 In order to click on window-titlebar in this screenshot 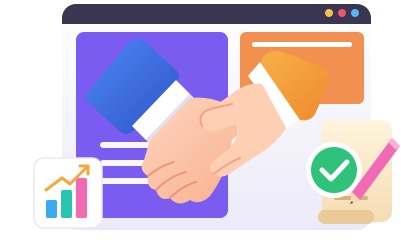, I will do `click(216, 14)`.